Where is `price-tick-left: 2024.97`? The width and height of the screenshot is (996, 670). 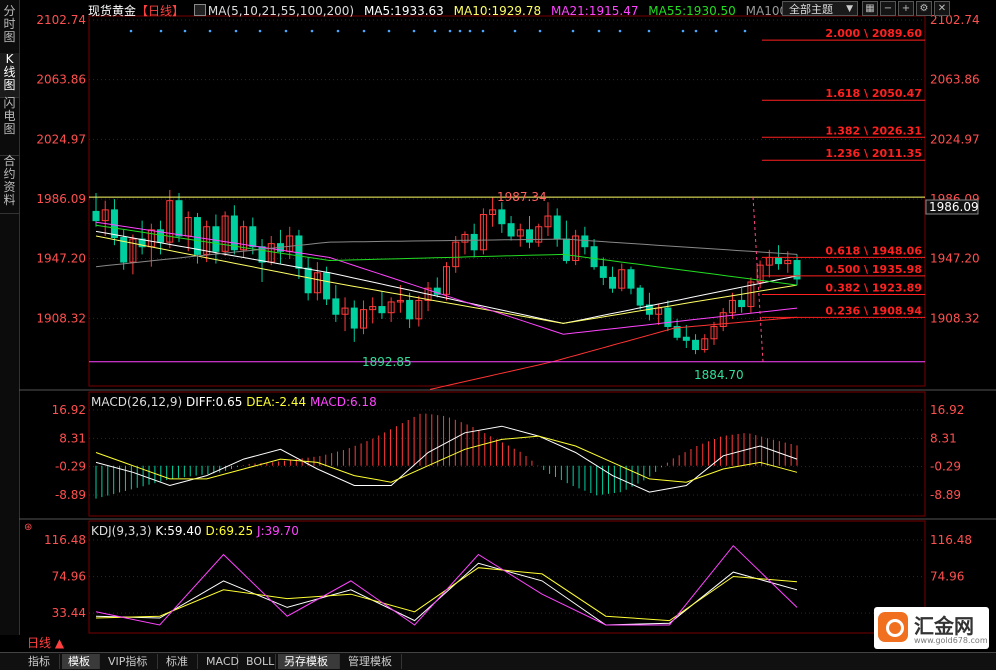 price-tick-left: 2024.97 is located at coordinates (61, 139).